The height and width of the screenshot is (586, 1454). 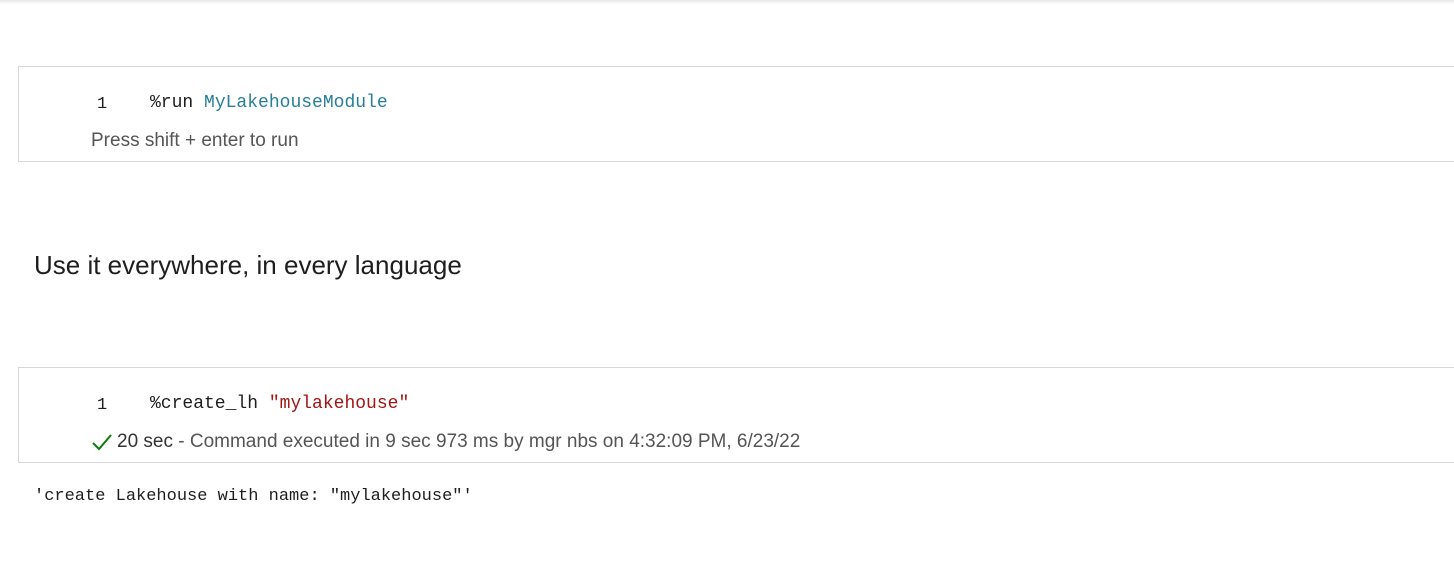 What do you see at coordinates (296, 103) in the screenshot?
I see `magic-argument: MyLakehouseModule` at bounding box center [296, 103].